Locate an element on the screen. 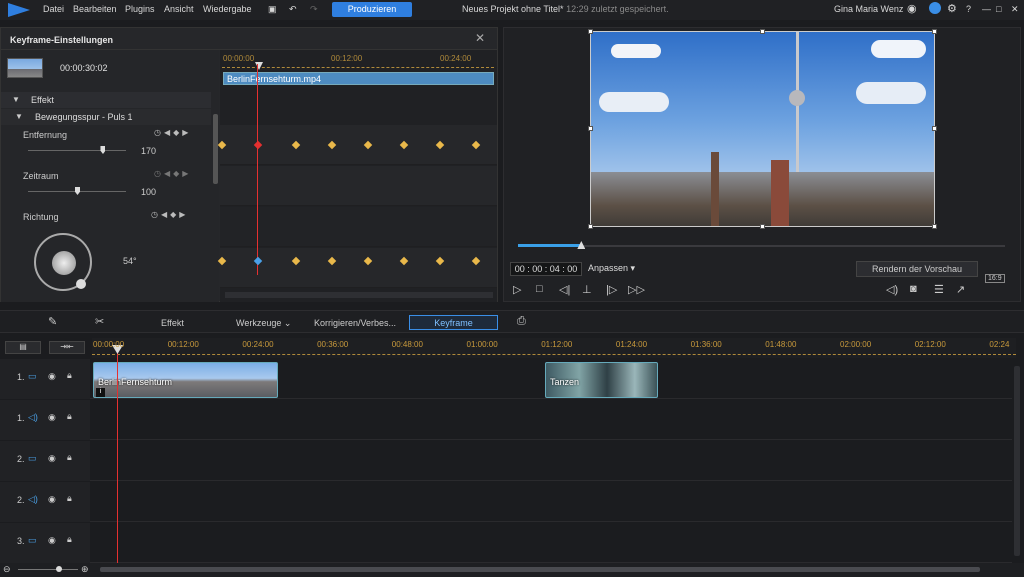 The image size is (1024, 577). zoom-out-icon: ⊖ is located at coordinates (7, 569).